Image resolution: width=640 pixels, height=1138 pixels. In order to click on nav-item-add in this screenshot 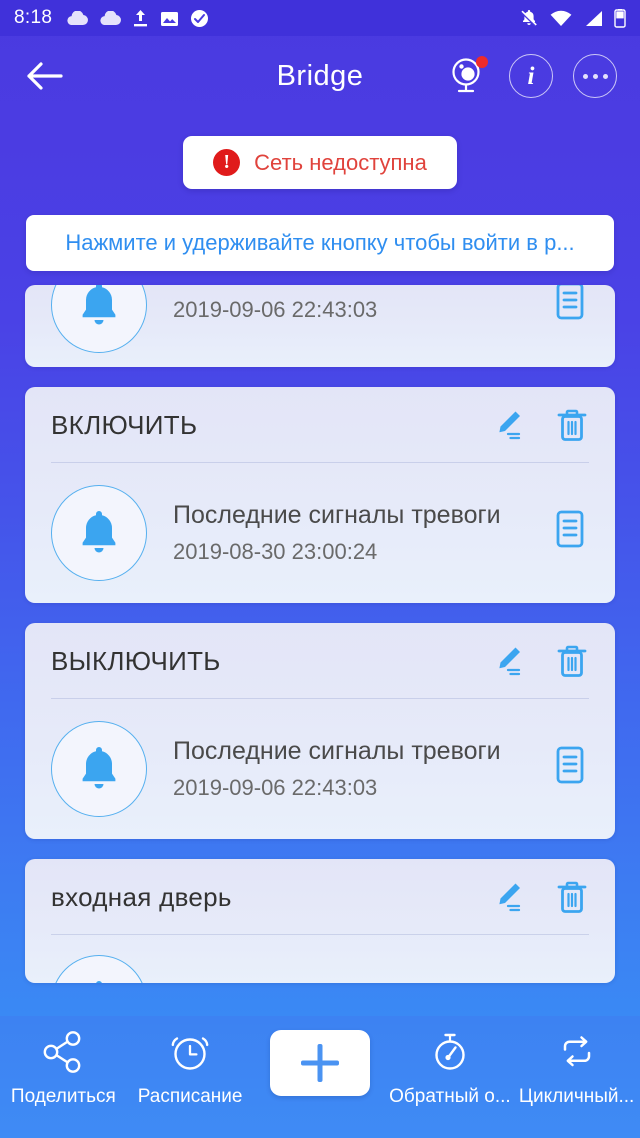, I will do `click(319, 1063)`.